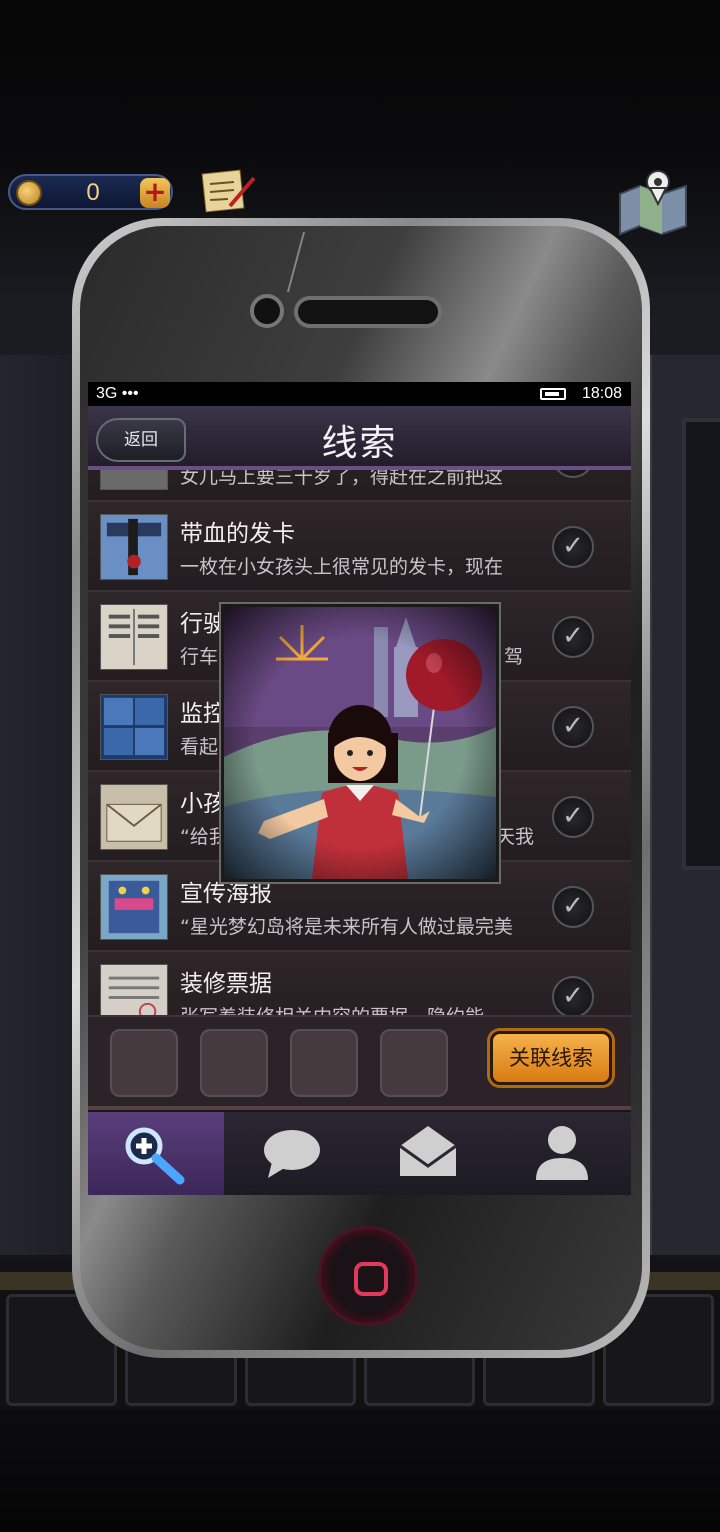  Describe the element at coordinates (117, 393) in the screenshot. I see `signal-indicator: 3G •••` at that location.